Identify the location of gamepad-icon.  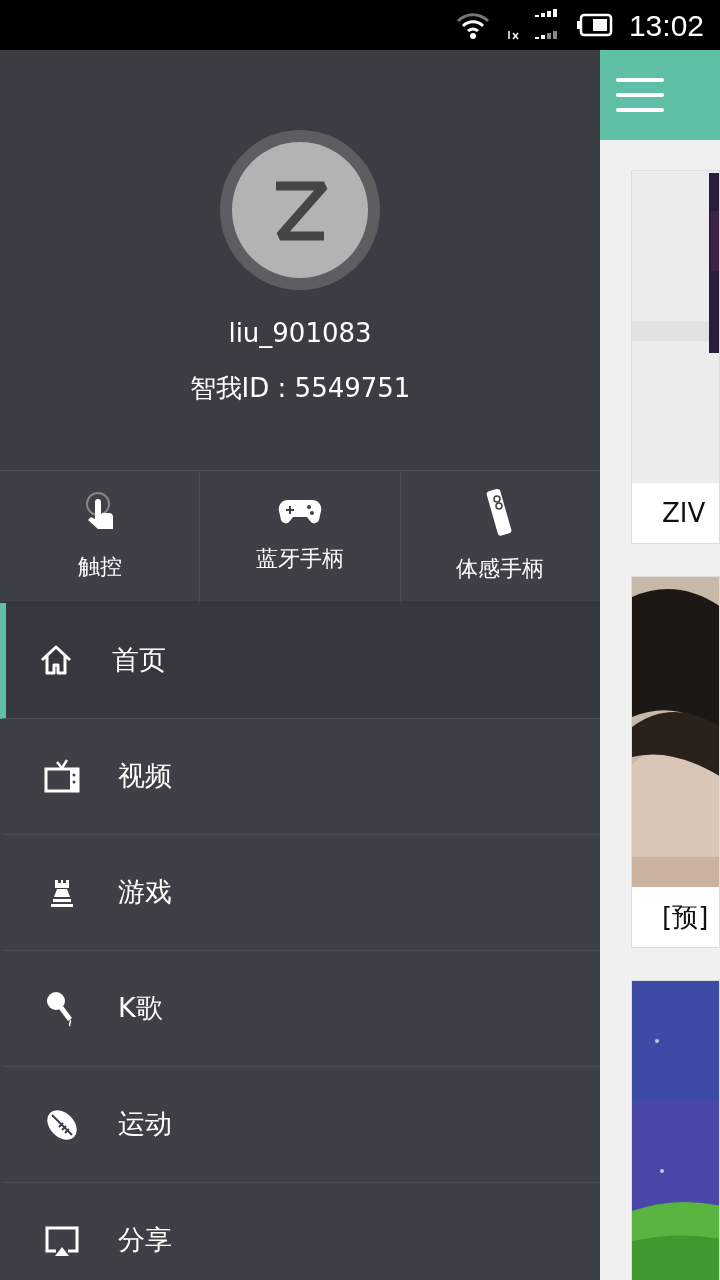
(300, 512).